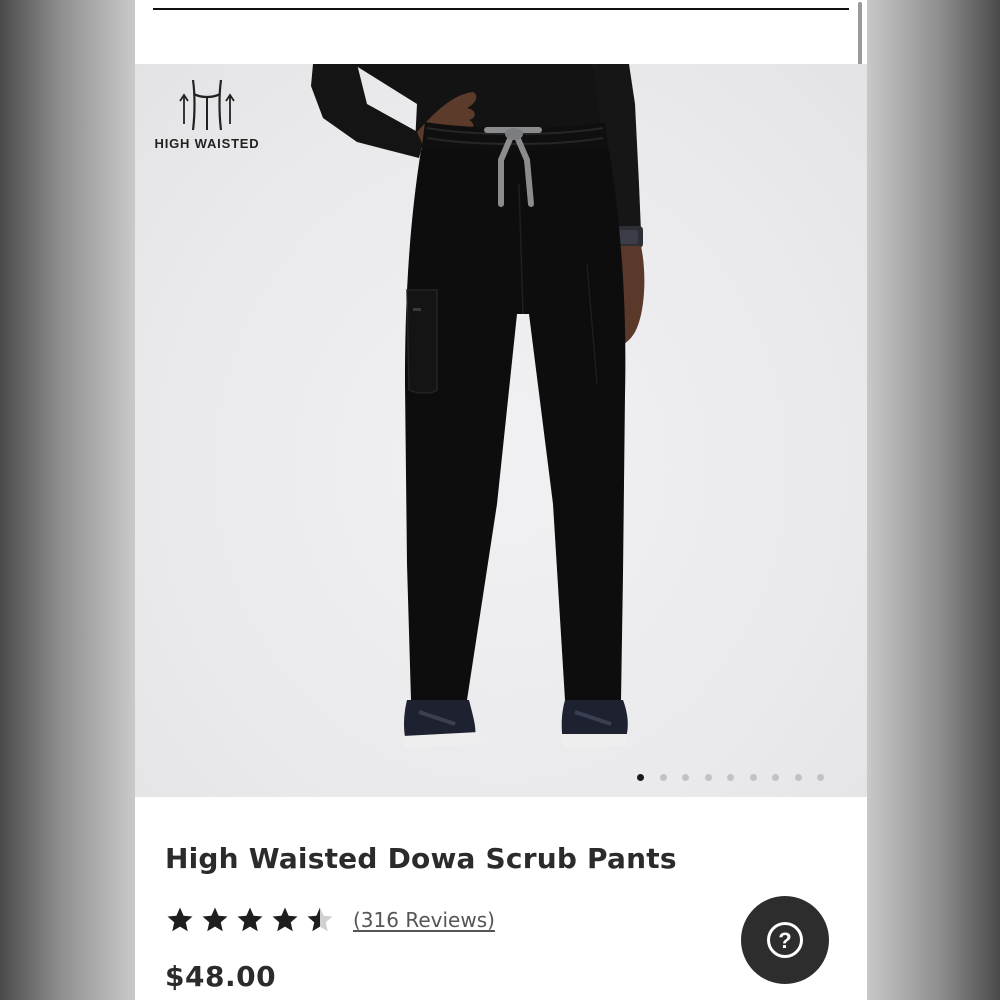 Image resolution: width=1000 pixels, height=1000 pixels. What do you see at coordinates (424, 920) in the screenshot?
I see `reviews-link: (316 Reviews)` at bounding box center [424, 920].